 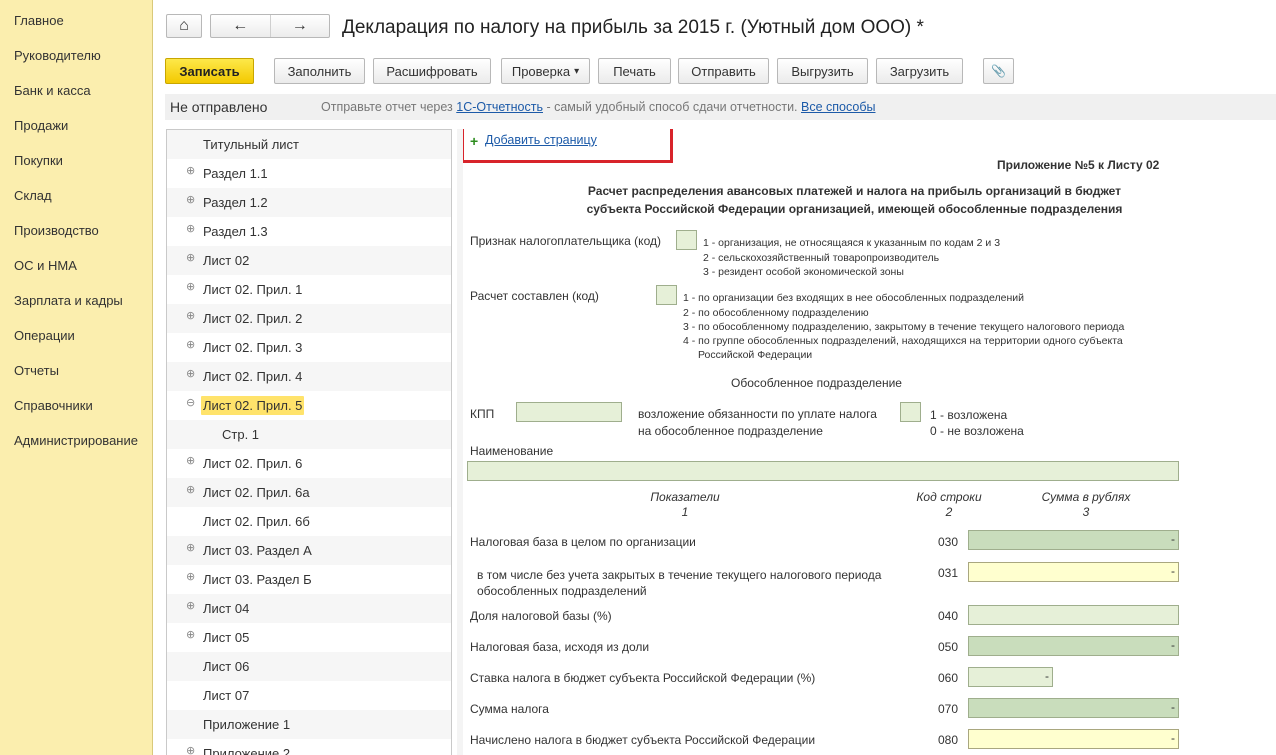 I want to click on tree-item: Приложение 1, so click(x=309, y=724).